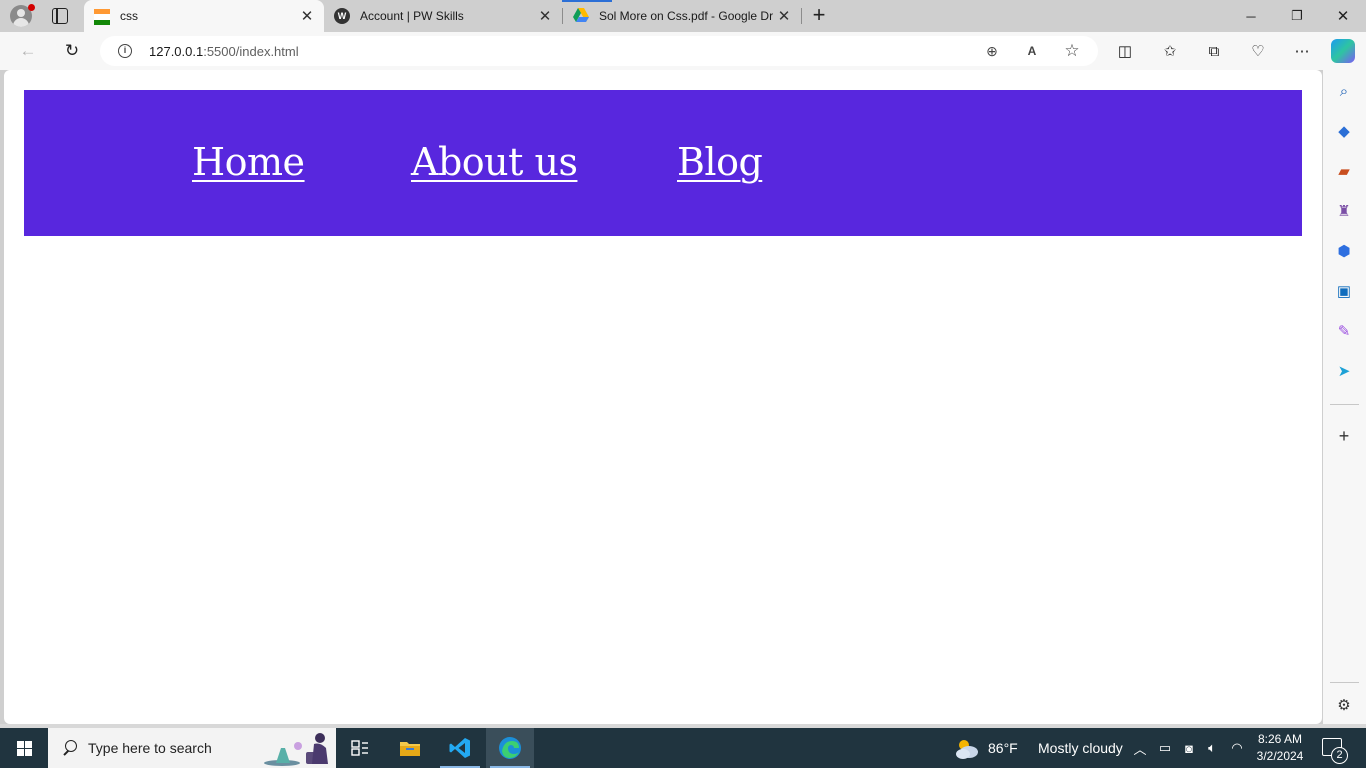  Describe the element at coordinates (60, 16) in the screenshot. I see `tab-actions-icon` at that location.